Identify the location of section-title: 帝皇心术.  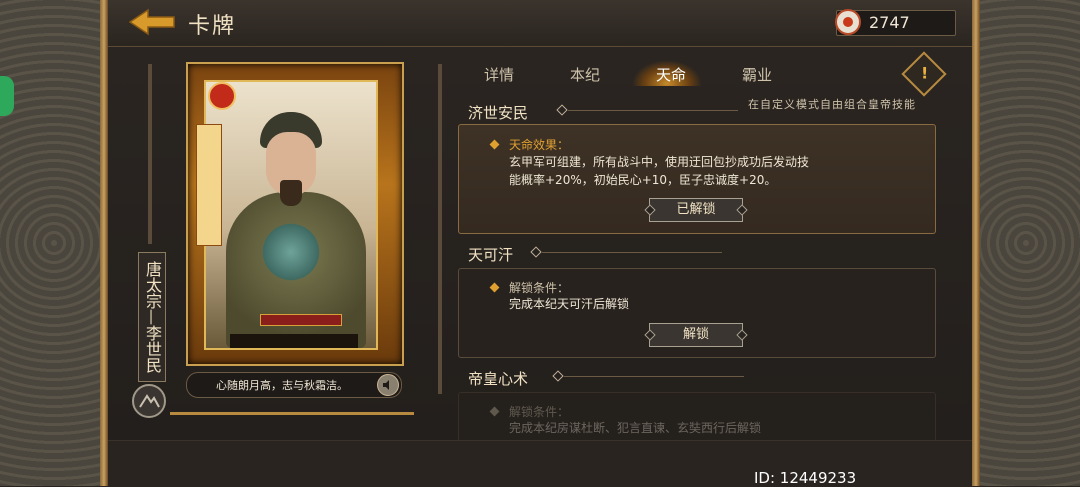
(498, 379).